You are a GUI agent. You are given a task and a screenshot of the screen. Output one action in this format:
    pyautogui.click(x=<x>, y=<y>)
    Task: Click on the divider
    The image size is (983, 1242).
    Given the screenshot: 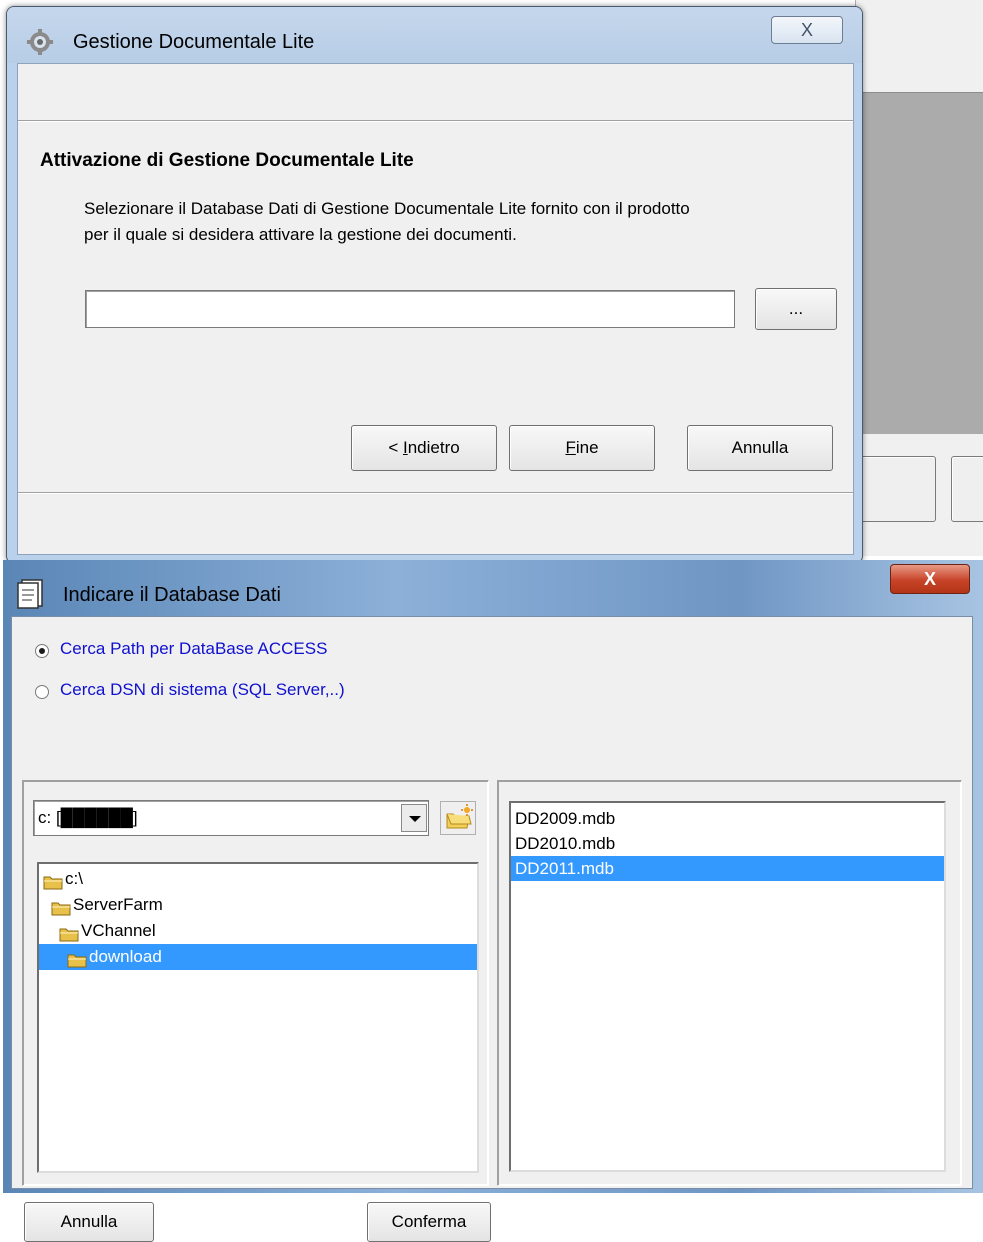 What is the action you would take?
    pyautogui.click(x=435, y=121)
    